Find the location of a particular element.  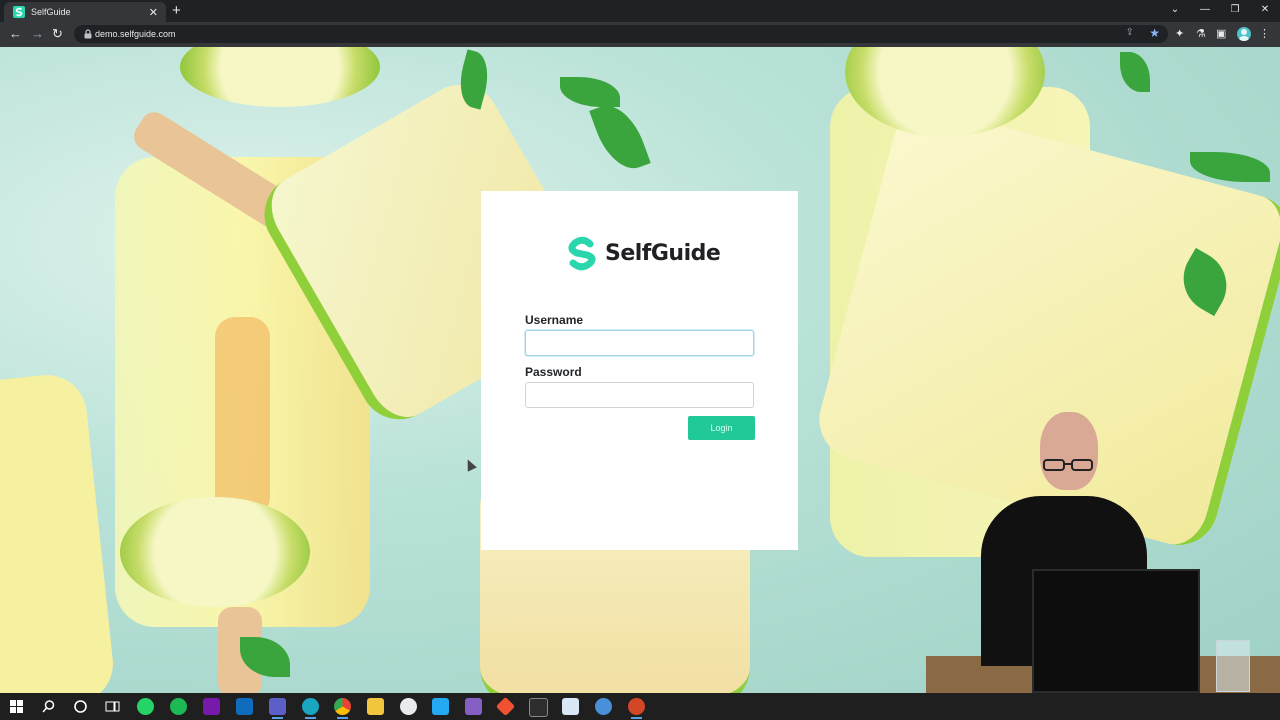

mouse-cursor-icon is located at coordinates (470, 464).